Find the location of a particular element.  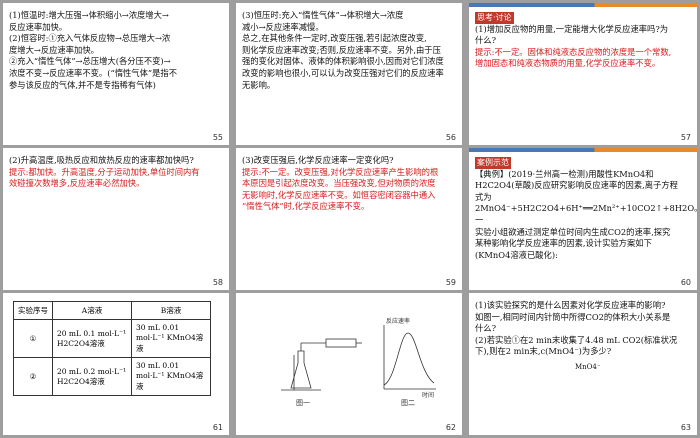

line: ②充入“惰性气体”→总压增大(各分压不变)→ is located at coordinates (90, 61).